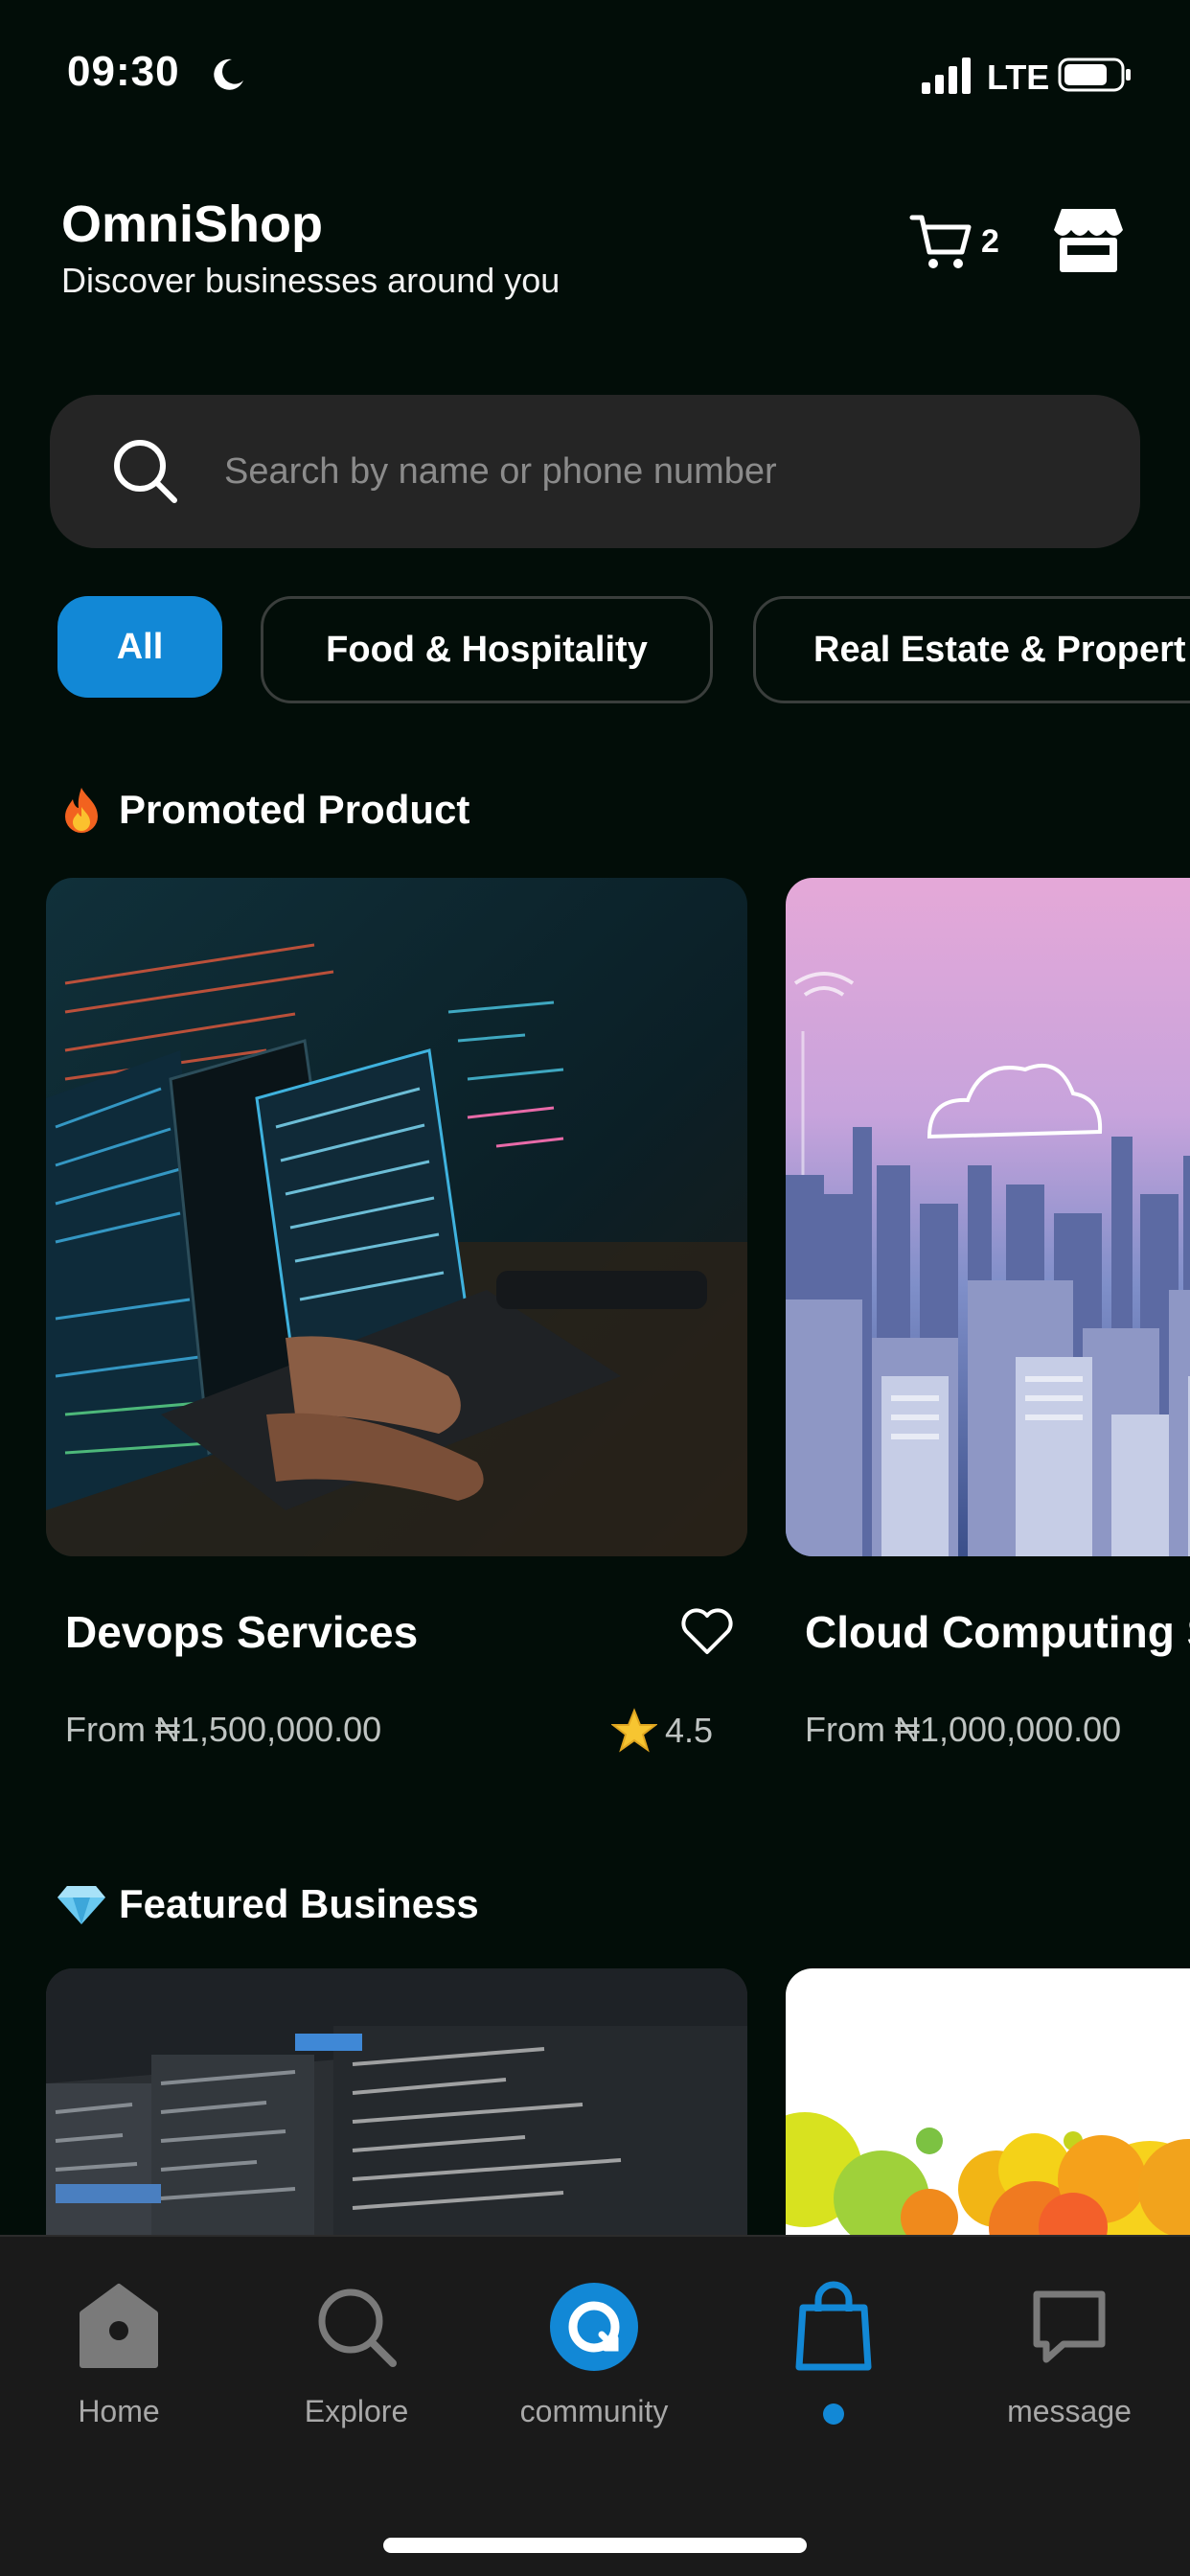 The image size is (1190, 2576). I want to click on colorful-brochure-illustration, so click(988, 2102).